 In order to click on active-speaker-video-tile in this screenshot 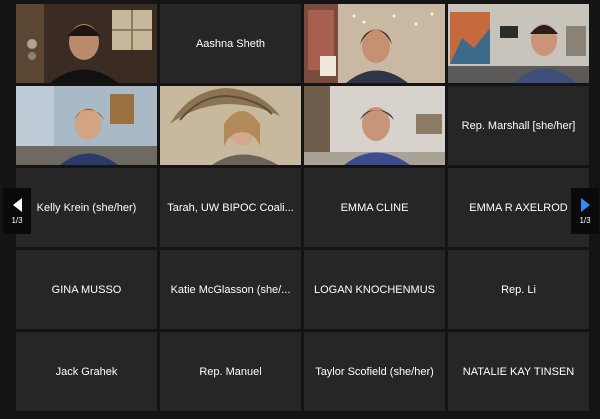, I will do `click(230, 125)`.